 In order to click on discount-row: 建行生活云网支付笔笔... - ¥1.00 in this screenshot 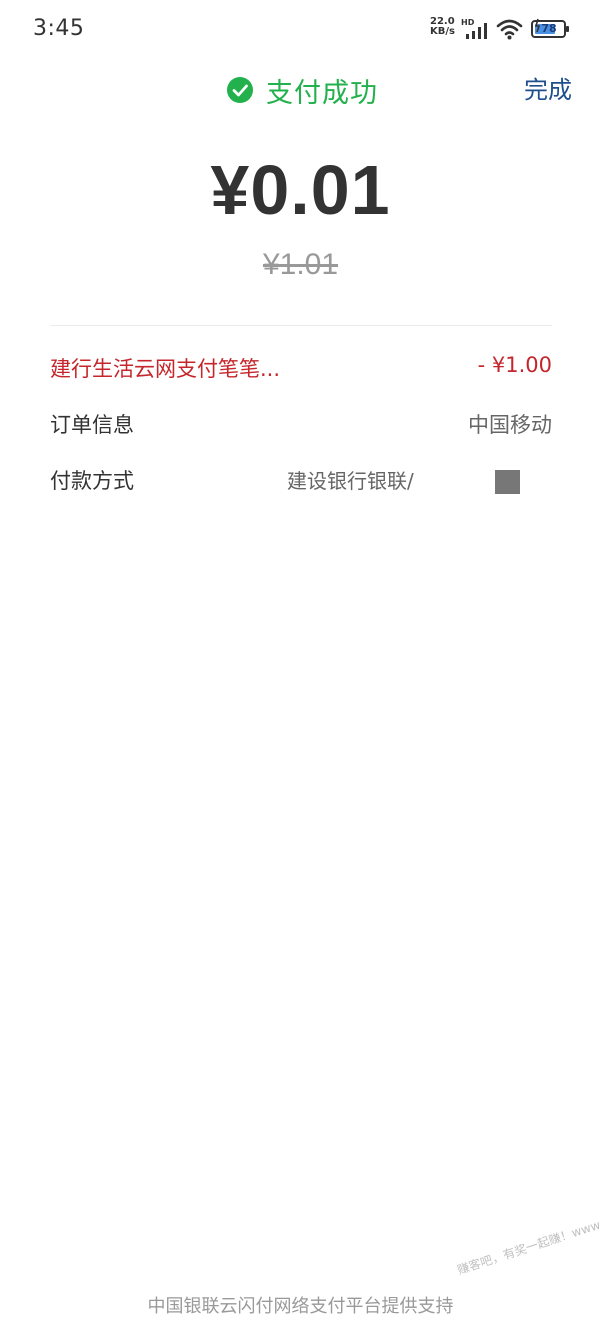, I will do `click(301, 369)`.